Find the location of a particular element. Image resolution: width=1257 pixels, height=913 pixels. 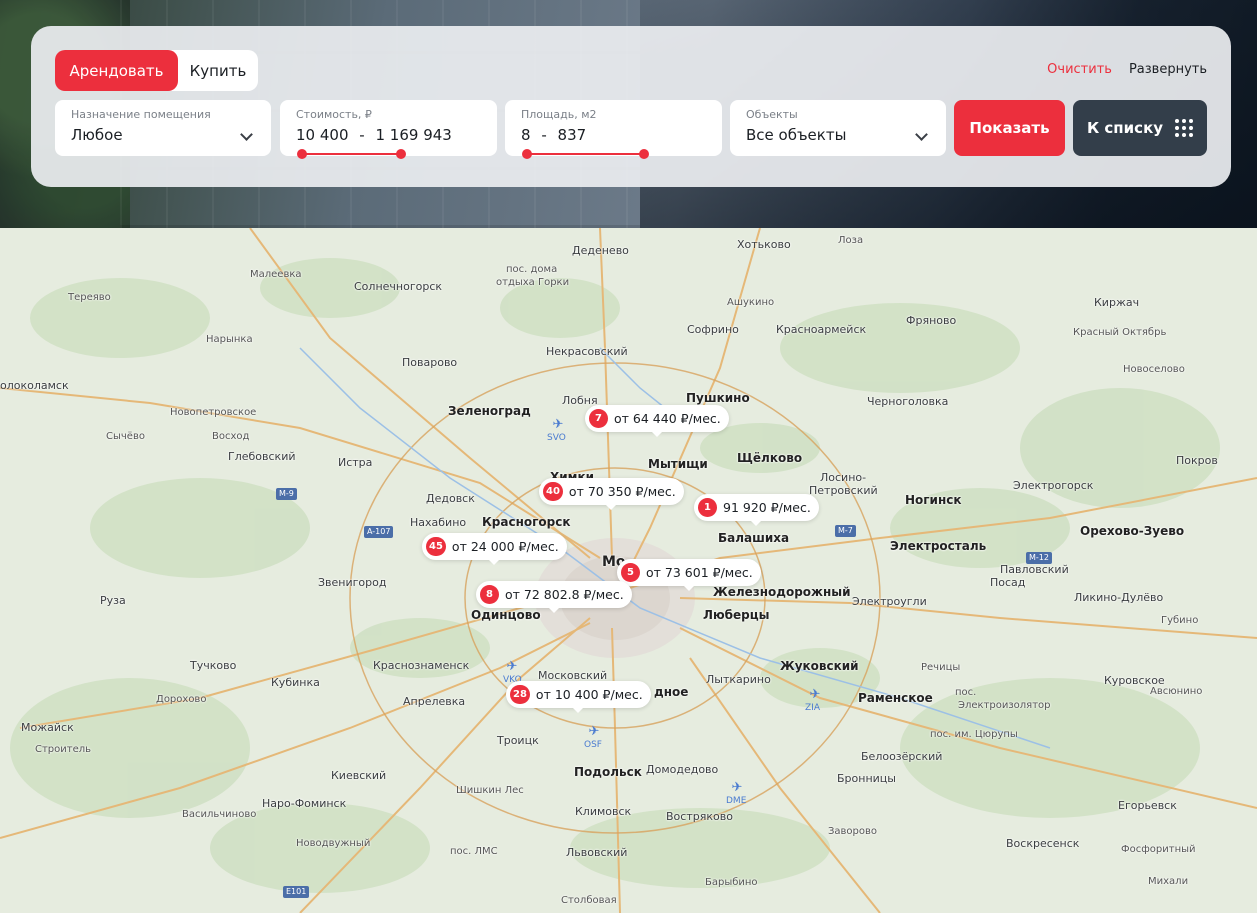

price-slider-min-handle is located at coordinates (302, 154).